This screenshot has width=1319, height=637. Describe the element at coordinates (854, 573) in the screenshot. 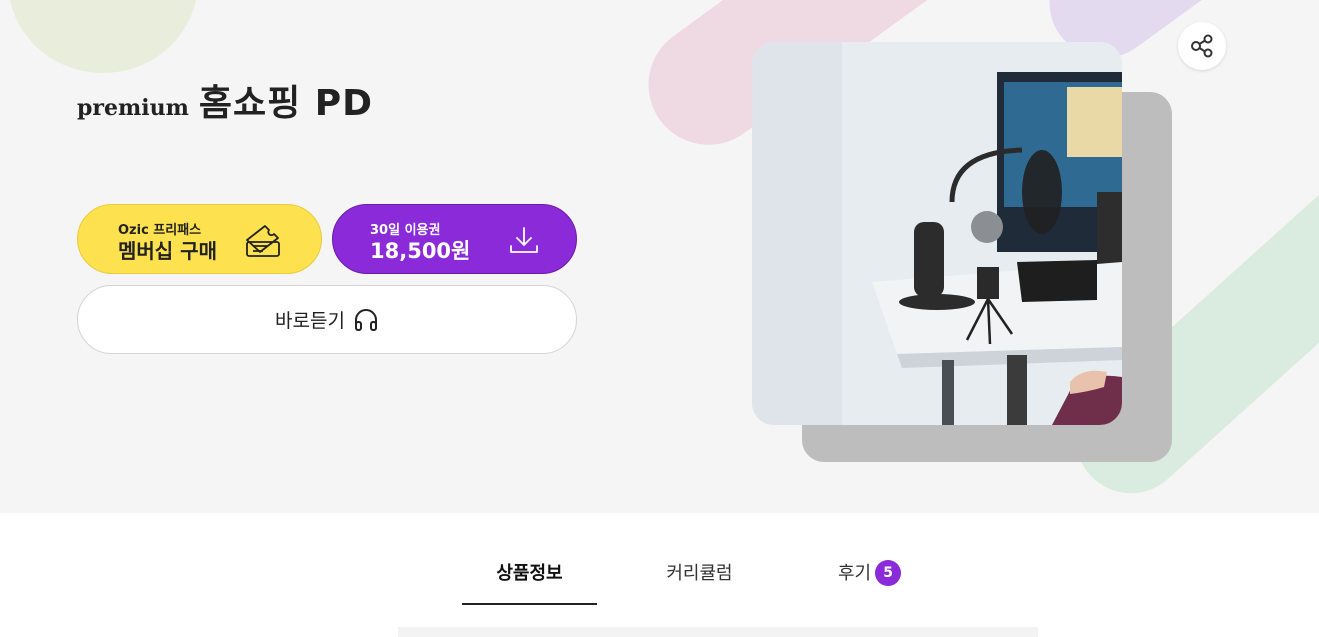

I see `tab-review-label: 후기` at that location.